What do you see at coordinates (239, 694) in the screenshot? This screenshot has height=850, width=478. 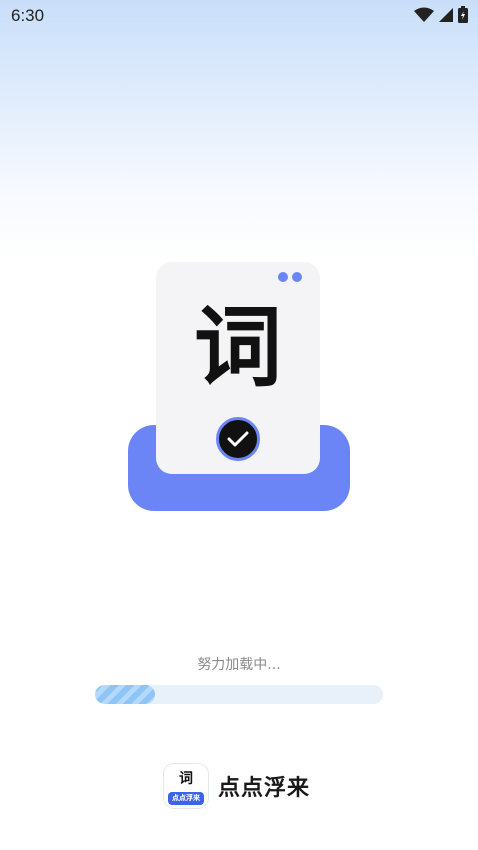 I see `progress-bar` at bounding box center [239, 694].